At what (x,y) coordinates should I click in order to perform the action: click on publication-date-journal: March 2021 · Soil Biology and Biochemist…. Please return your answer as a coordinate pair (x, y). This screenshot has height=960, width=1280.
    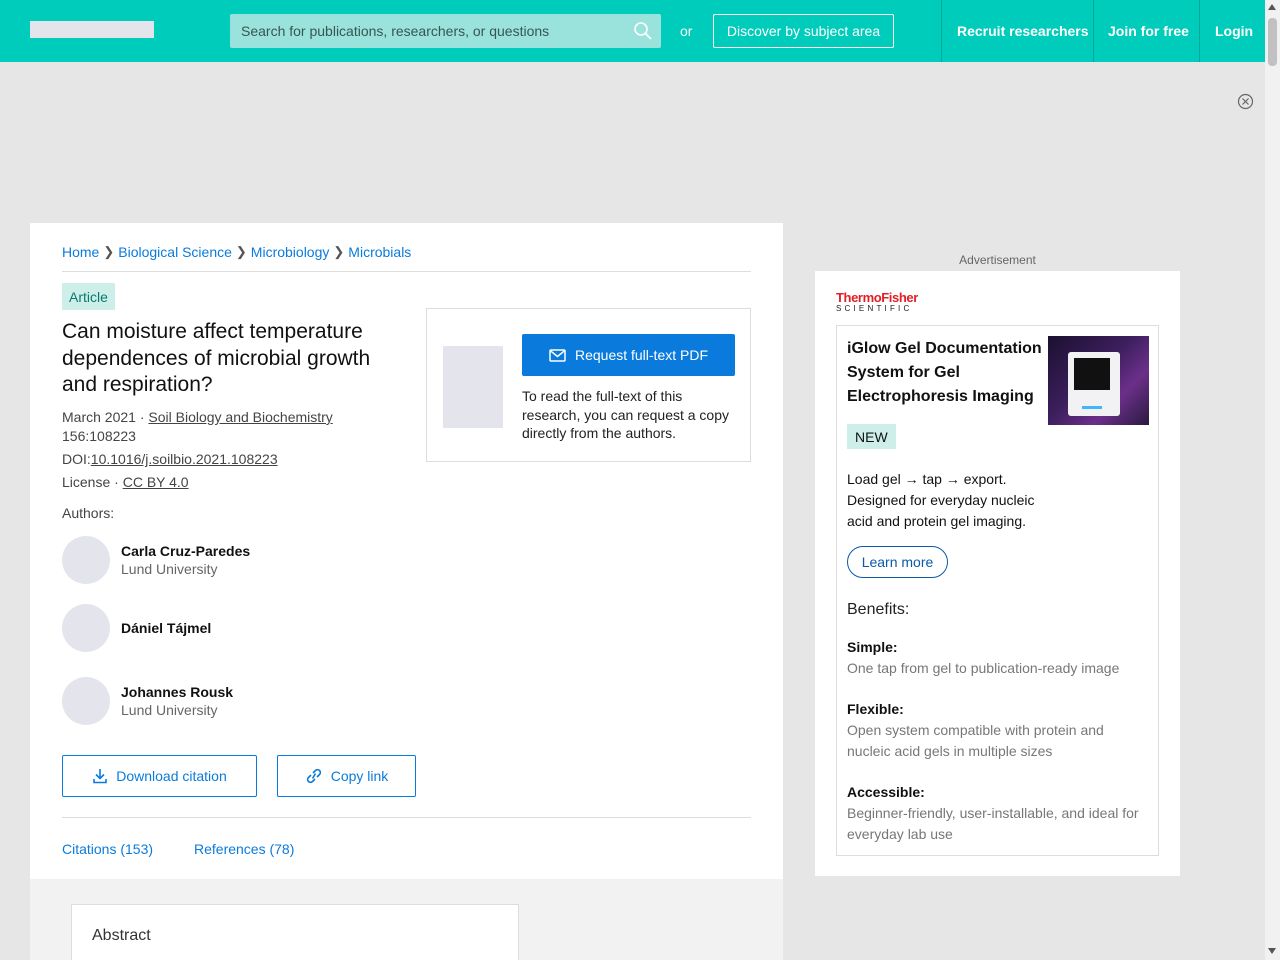
    Looking at the image, I should click on (197, 417).